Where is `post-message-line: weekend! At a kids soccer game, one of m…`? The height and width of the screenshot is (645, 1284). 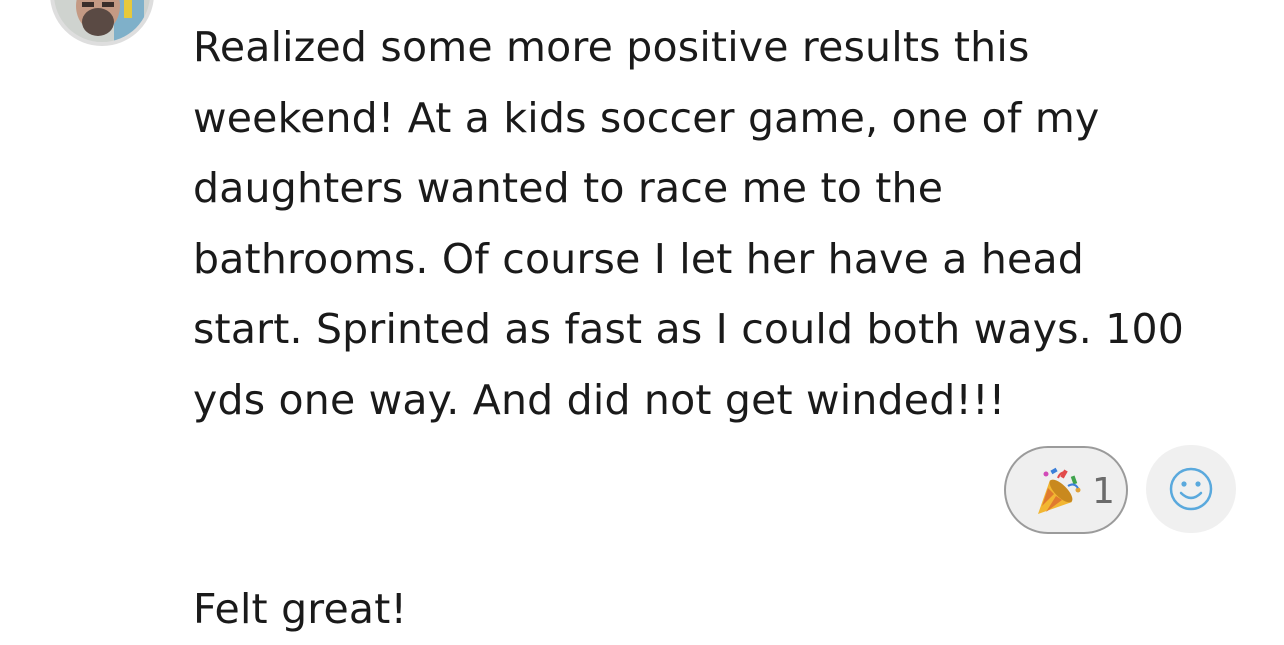
post-message-line: weekend! At a kids soccer game, one of m… is located at coordinates (646, 117).